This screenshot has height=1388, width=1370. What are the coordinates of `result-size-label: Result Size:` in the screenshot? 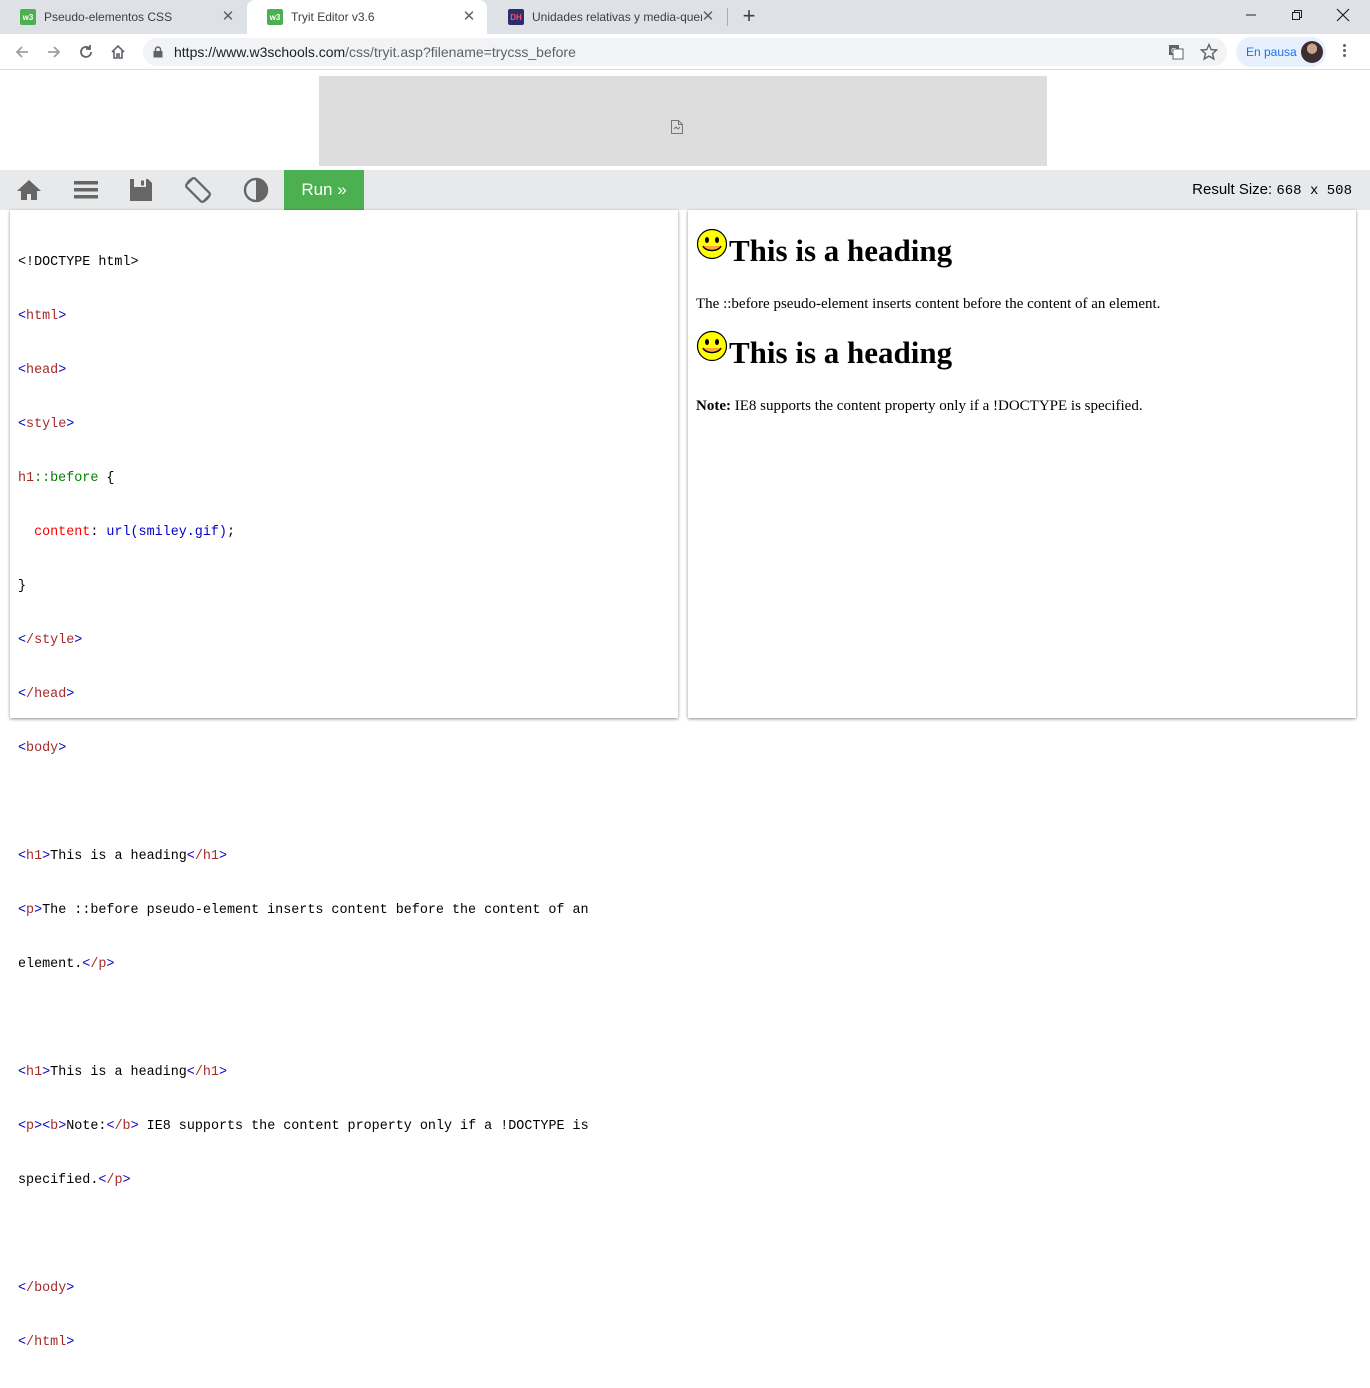 It's located at (1232, 189).